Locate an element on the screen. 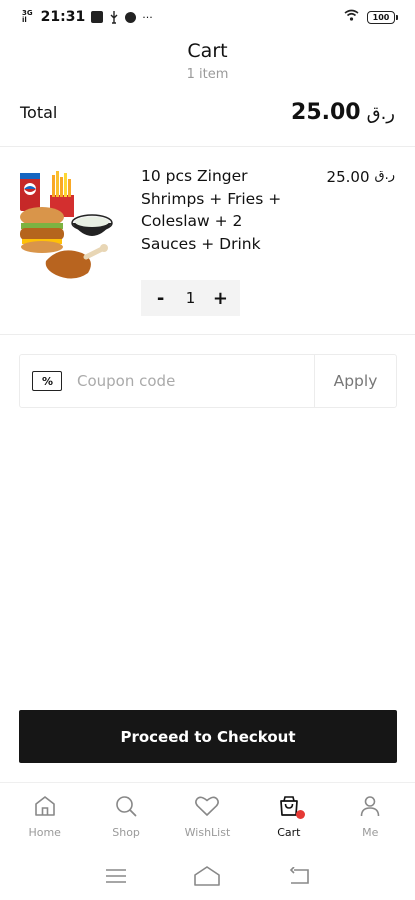 The width and height of the screenshot is (415, 900). nav-item-home: Home is located at coordinates (45, 813).